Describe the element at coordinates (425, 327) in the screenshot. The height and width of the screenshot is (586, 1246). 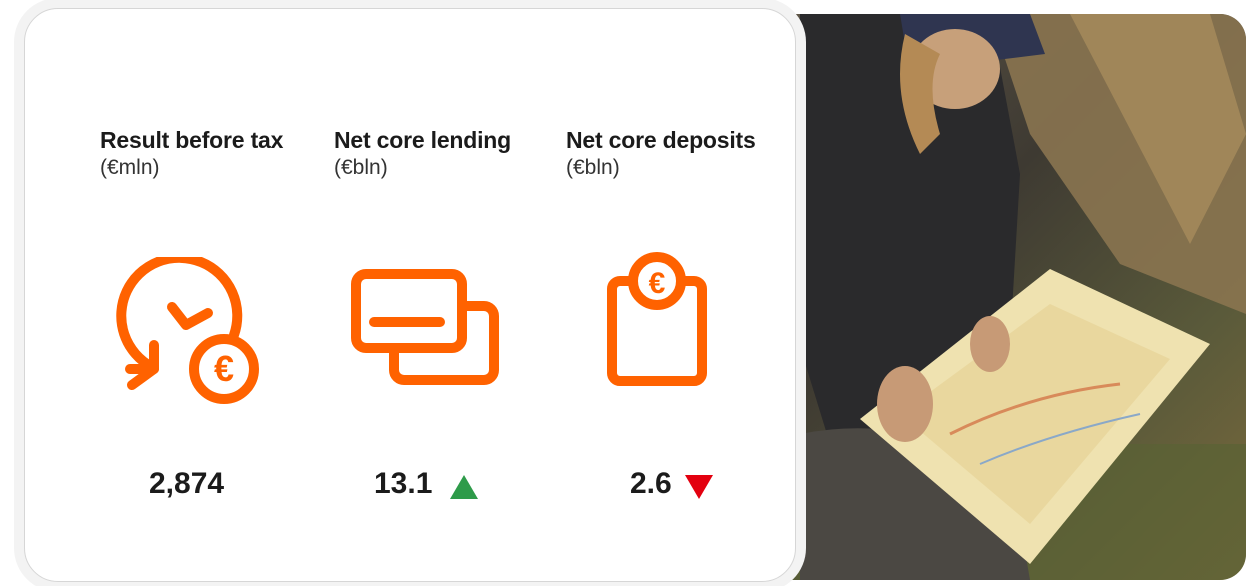
I see `credit-cards-icon` at that location.